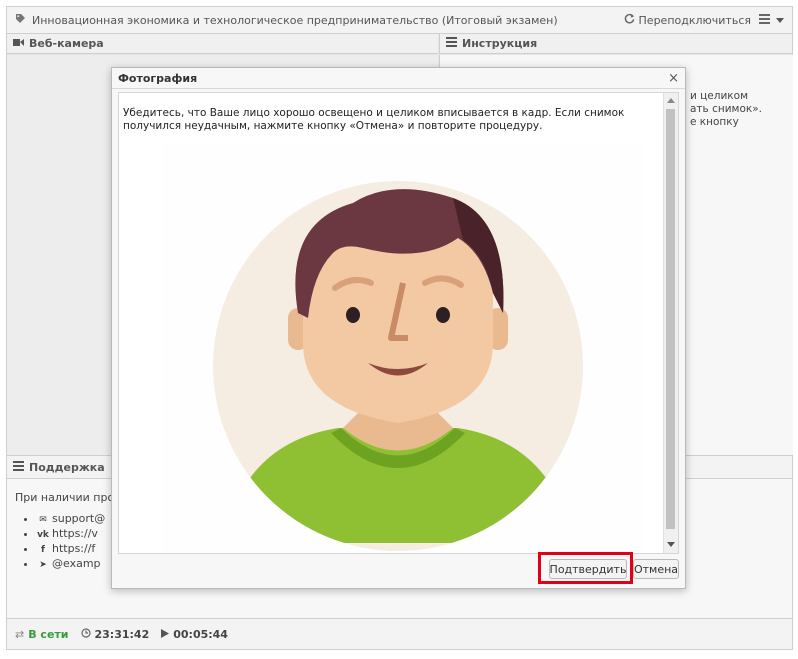  I want to click on dialog-header: Фотография ×, so click(398, 78).